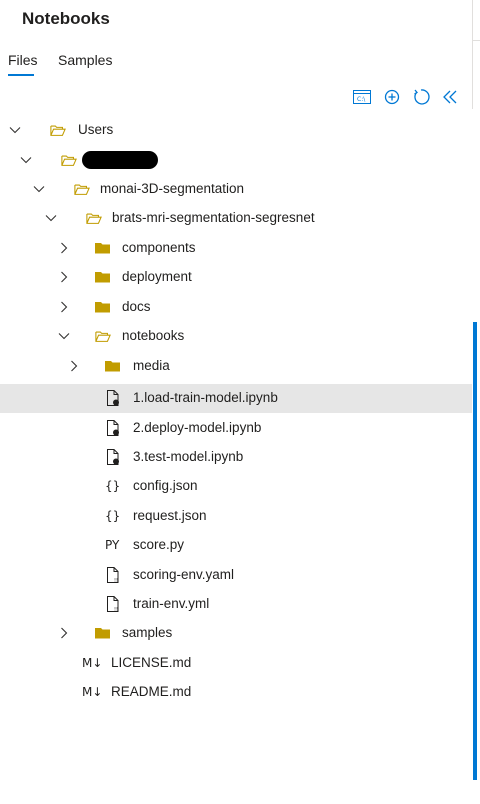 The height and width of the screenshot is (804, 480). I want to click on tree-item-label: components, so click(159, 247).